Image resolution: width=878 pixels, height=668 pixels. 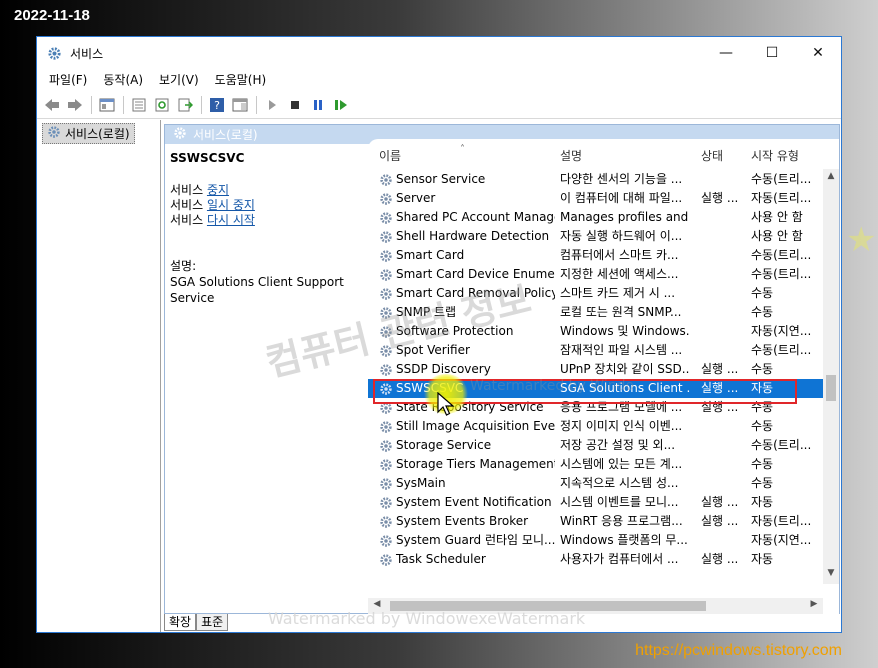 What do you see at coordinates (777, 217) in the screenshot?
I see `service-startup-cell: 사용 안 함` at bounding box center [777, 217].